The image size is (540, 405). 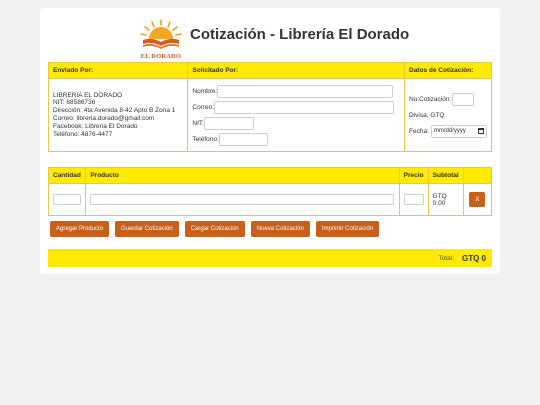 I want to click on no-cotizacion-input, so click(x=463, y=99).